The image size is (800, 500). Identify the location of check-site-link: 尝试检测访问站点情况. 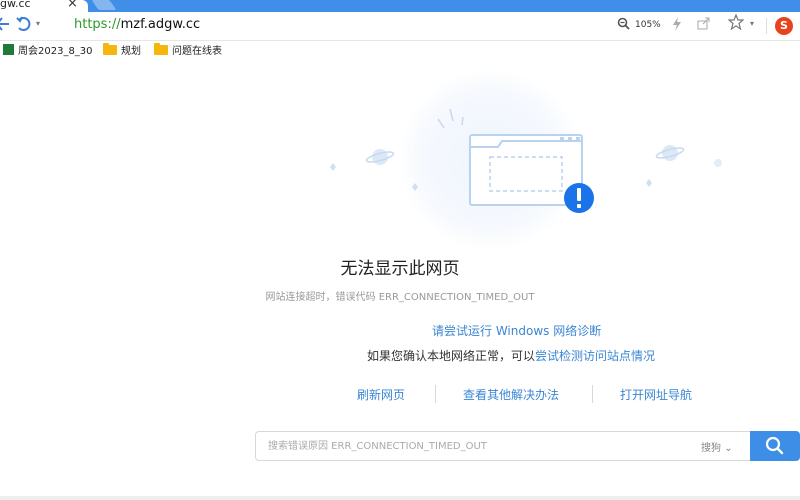
(595, 356).